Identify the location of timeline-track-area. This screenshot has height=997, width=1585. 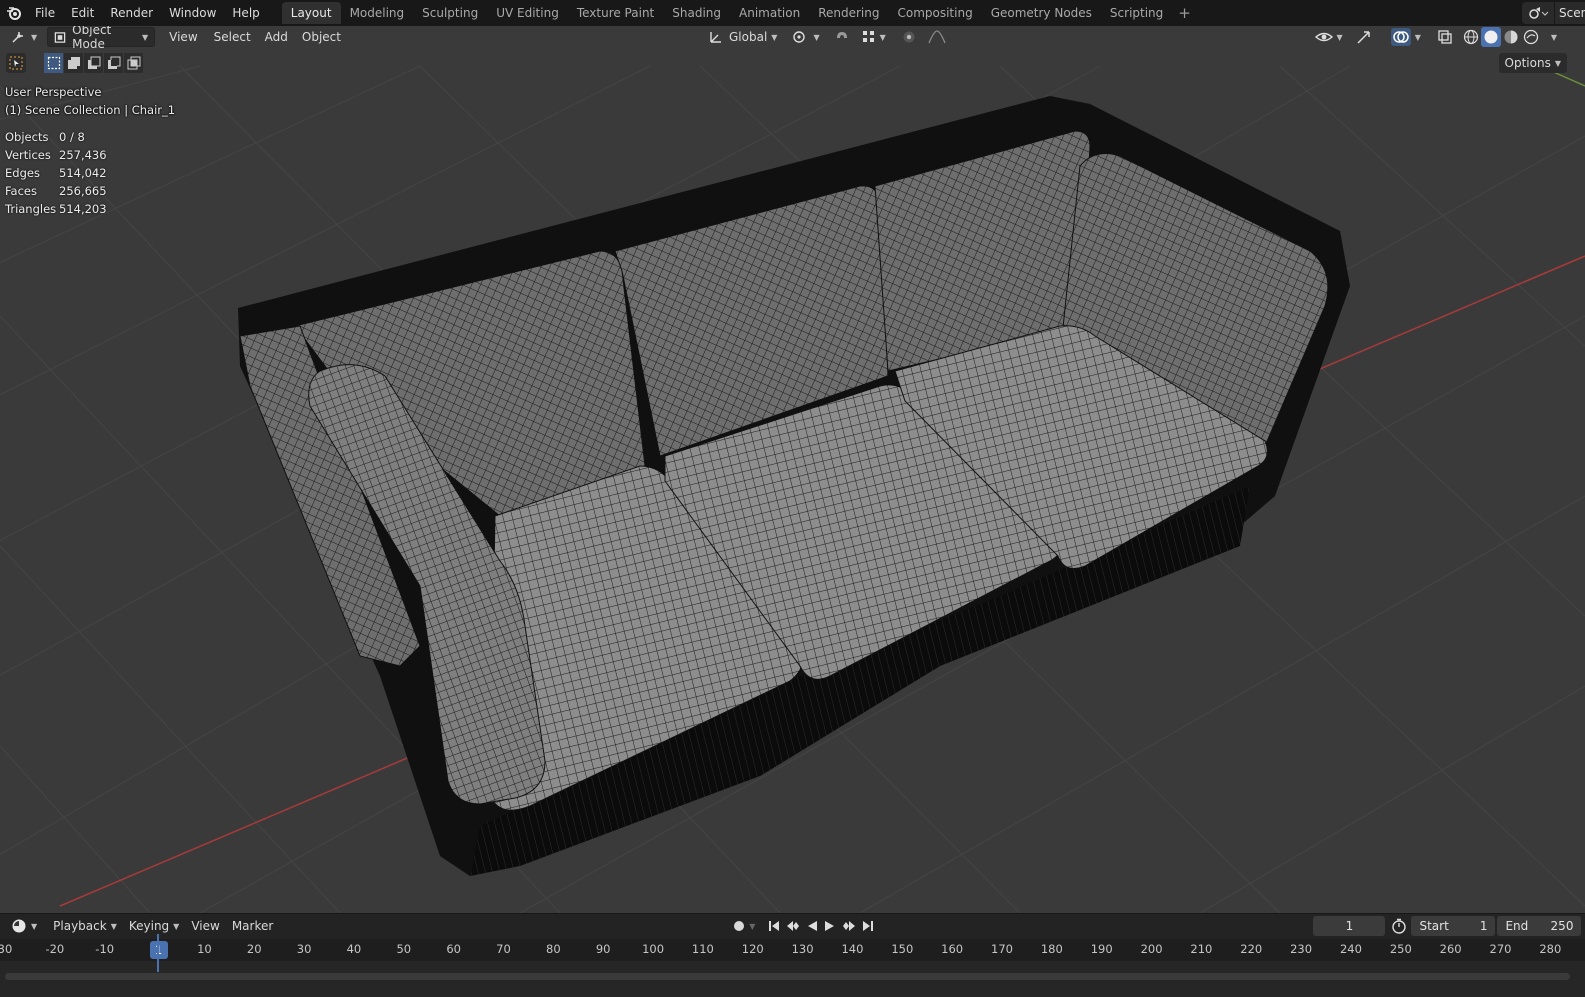
(792, 979).